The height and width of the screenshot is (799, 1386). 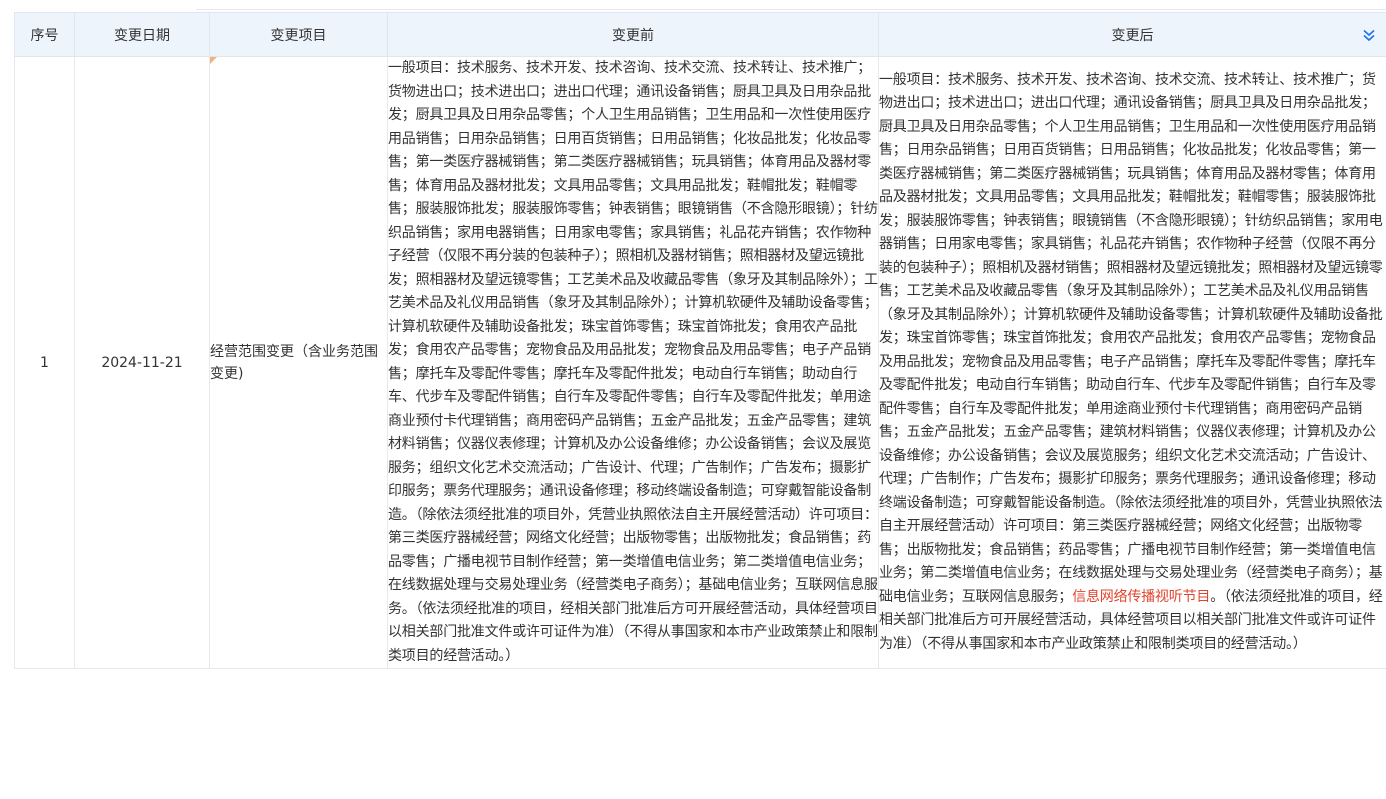 I want to click on double-chevron-down-icon, so click(x=1369, y=35).